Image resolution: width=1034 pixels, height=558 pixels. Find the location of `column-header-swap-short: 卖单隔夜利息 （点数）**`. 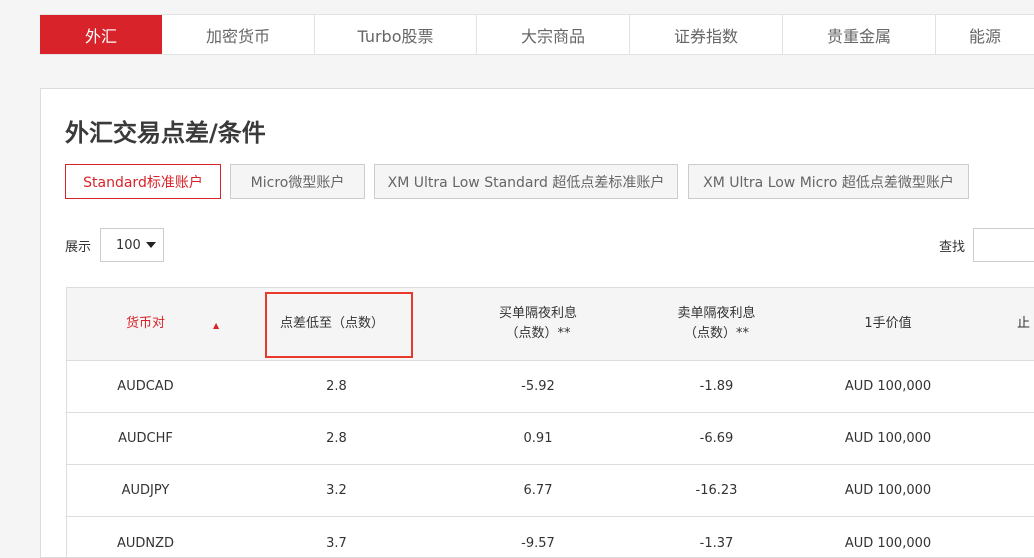

column-header-swap-short: 卖单隔夜利息 （点数）** is located at coordinates (716, 324).